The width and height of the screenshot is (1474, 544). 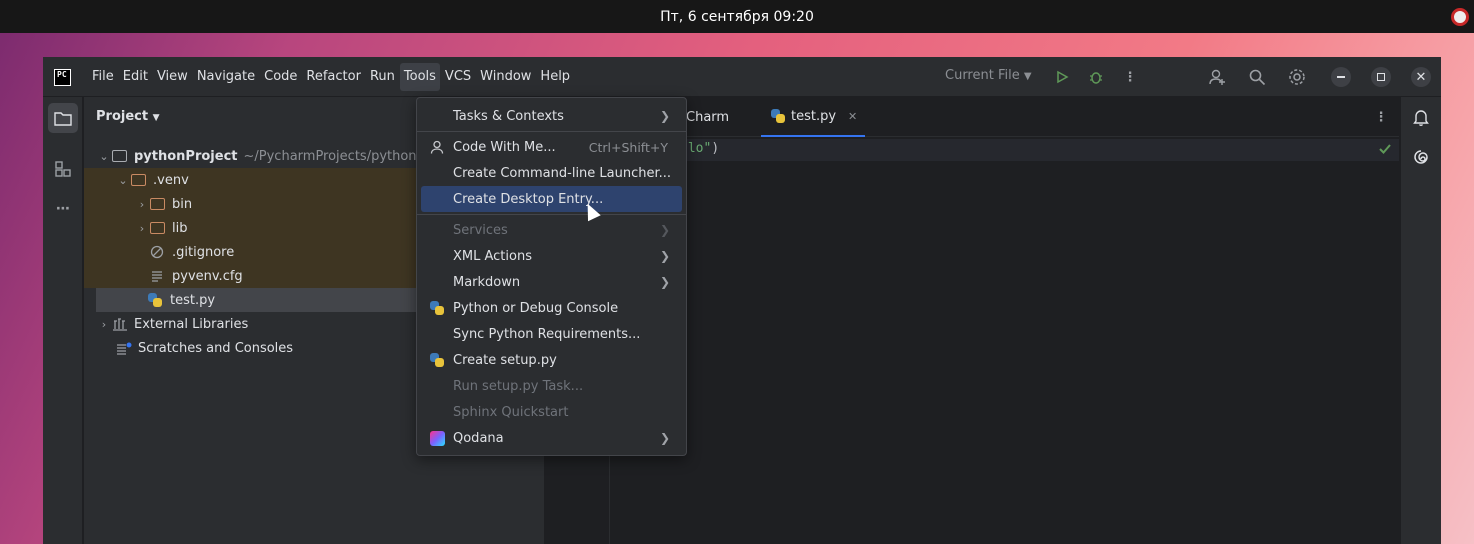 I want to click on python-icon, so click(x=437, y=360).